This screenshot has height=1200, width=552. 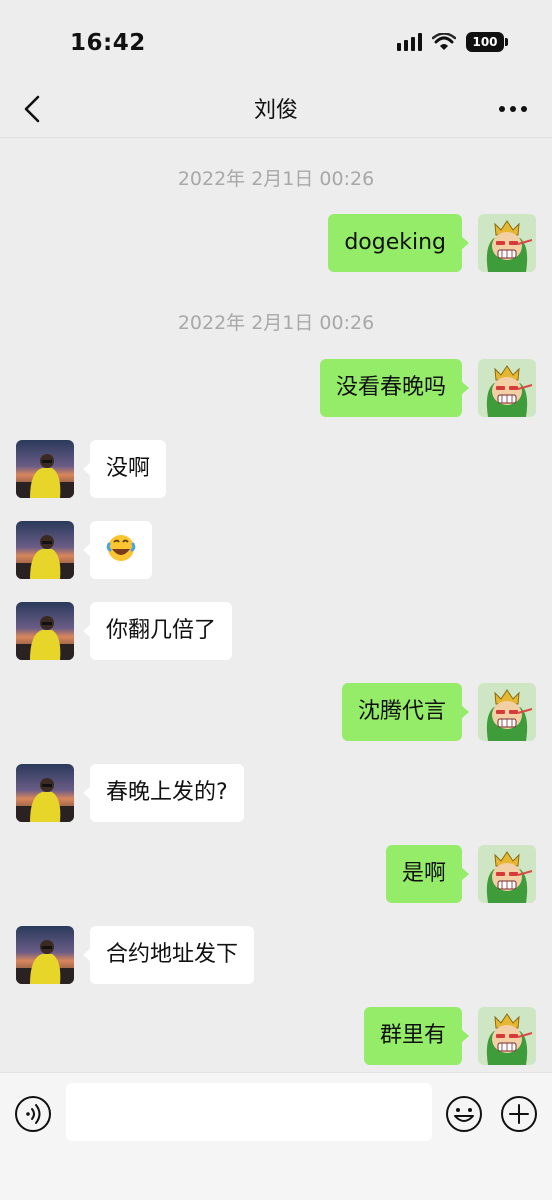 I want to click on message-incoming: 合约地址发下, so click(x=276, y=955).